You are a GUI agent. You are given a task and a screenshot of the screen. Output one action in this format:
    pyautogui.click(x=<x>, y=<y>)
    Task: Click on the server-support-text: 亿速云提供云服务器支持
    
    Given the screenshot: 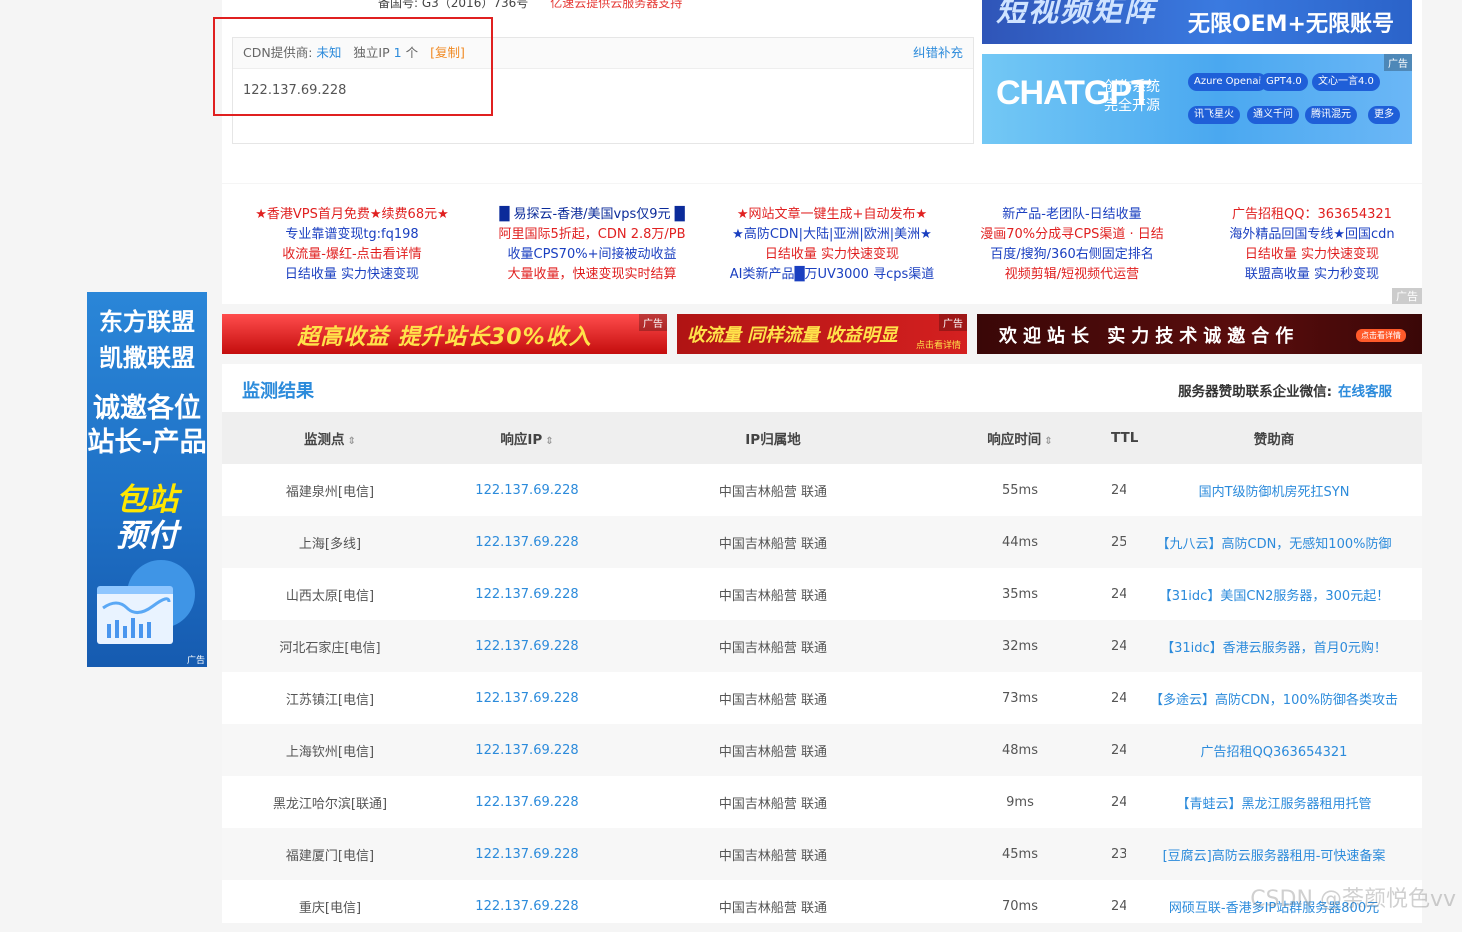 What is the action you would take?
    pyautogui.click(x=616, y=5)
    